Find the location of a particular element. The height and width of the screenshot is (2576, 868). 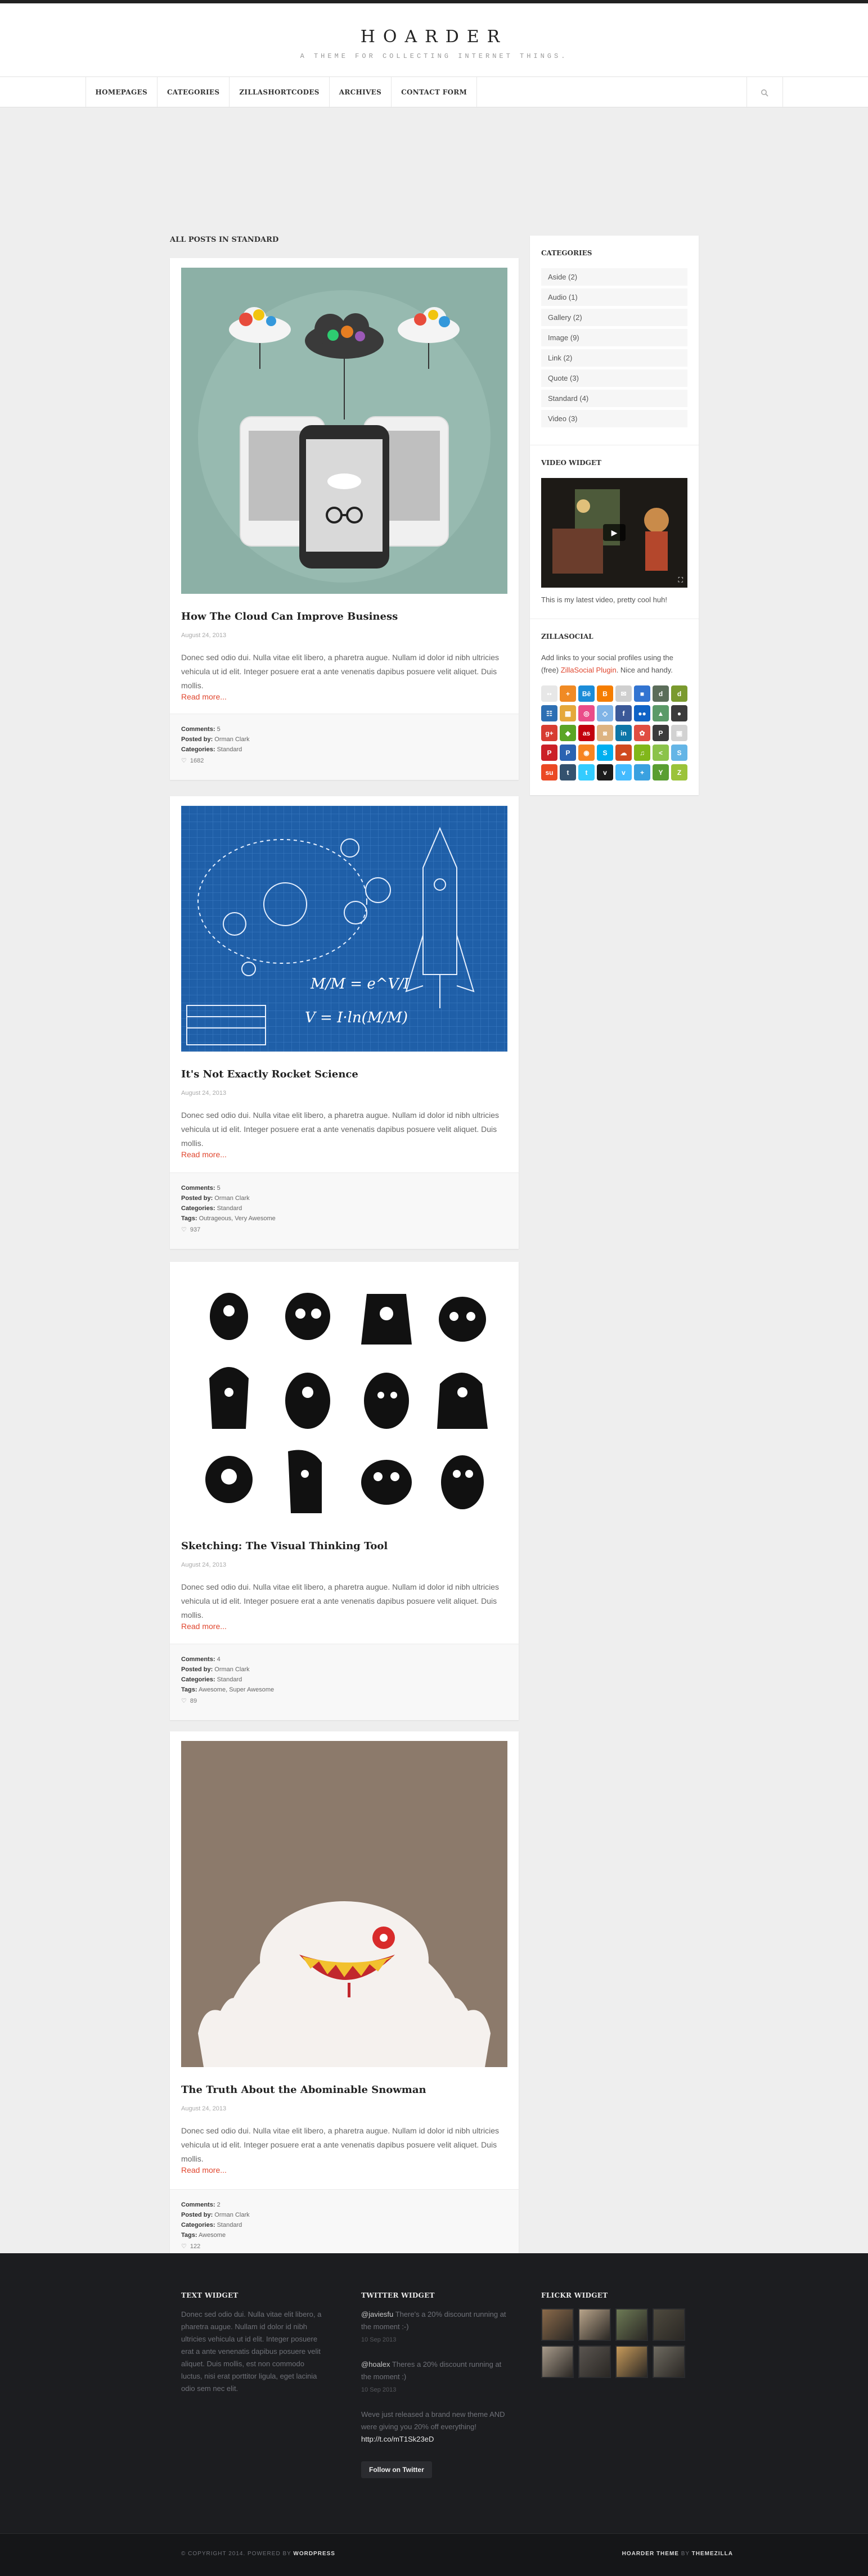

post-title: It's Not Exactly Rocket Science is located at coordinates (270, 1074).